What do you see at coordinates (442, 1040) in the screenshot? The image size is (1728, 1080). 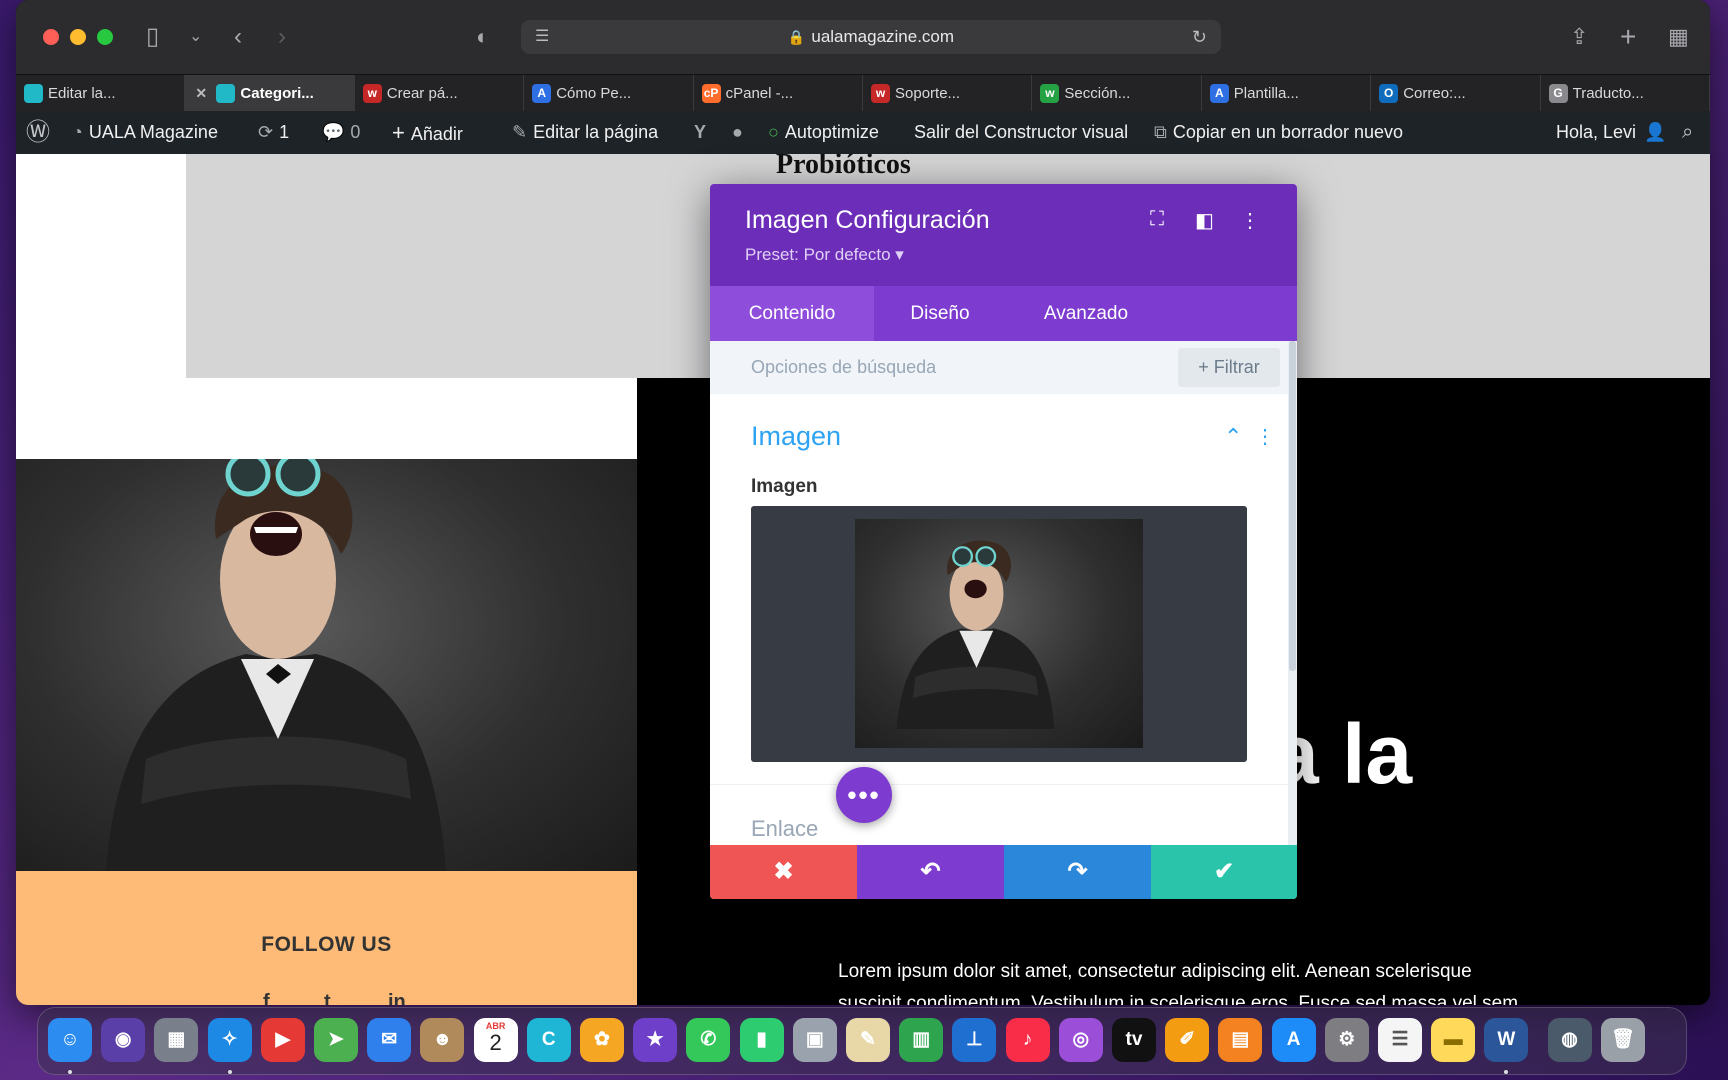 I see `contacts-icon: ☻` at bounding box center [442, 1040].